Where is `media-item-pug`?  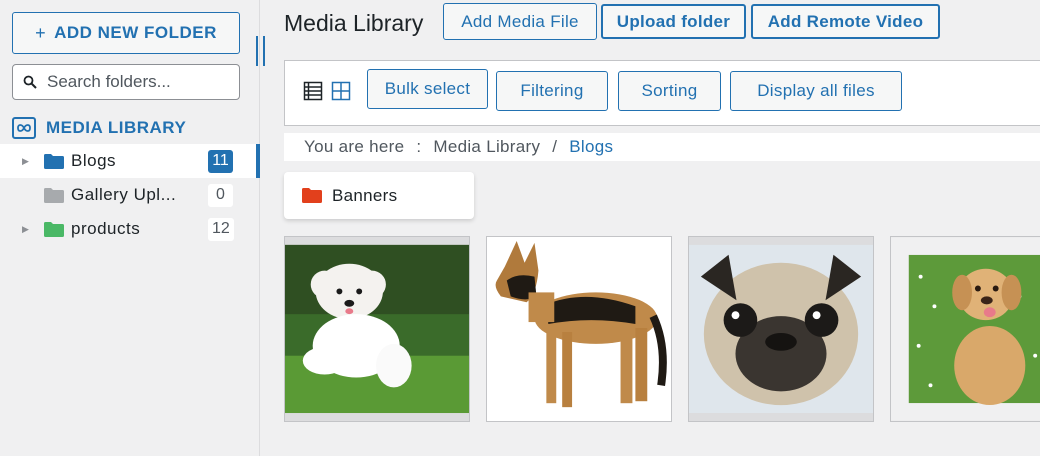 media-item-pug is located at coordinates (781, 329).